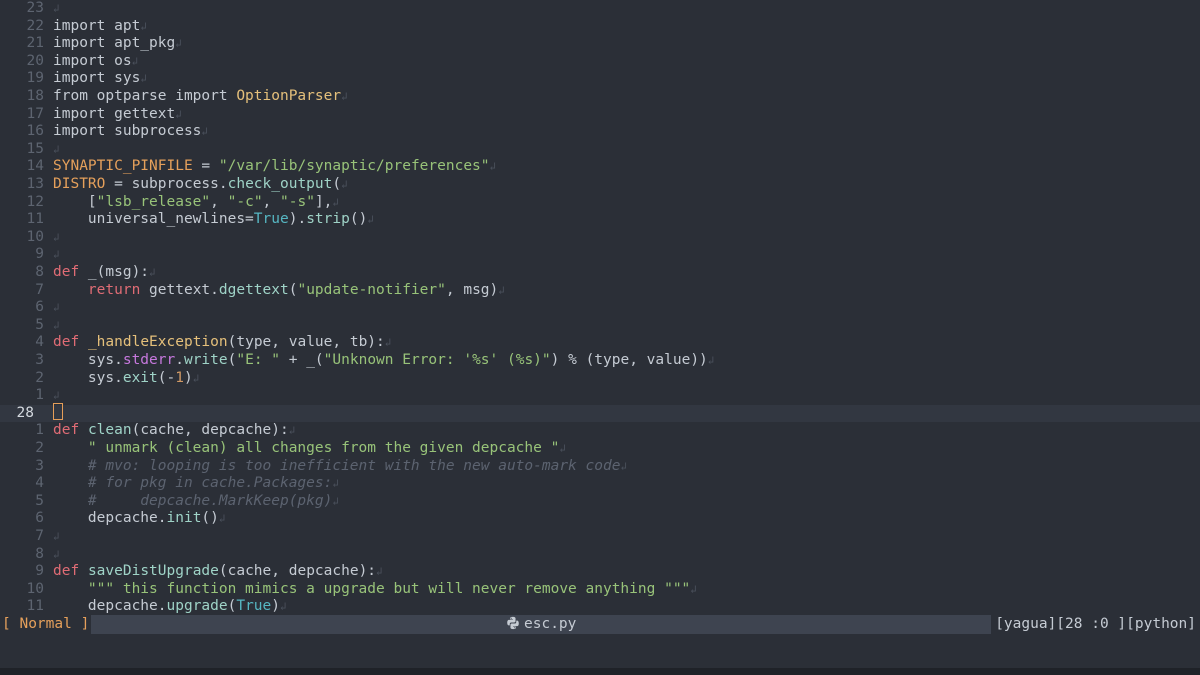  What do you see at coordinates (39, 342) in the screenshot?
I see `line-number: 4` at bounding box center [39, 342].